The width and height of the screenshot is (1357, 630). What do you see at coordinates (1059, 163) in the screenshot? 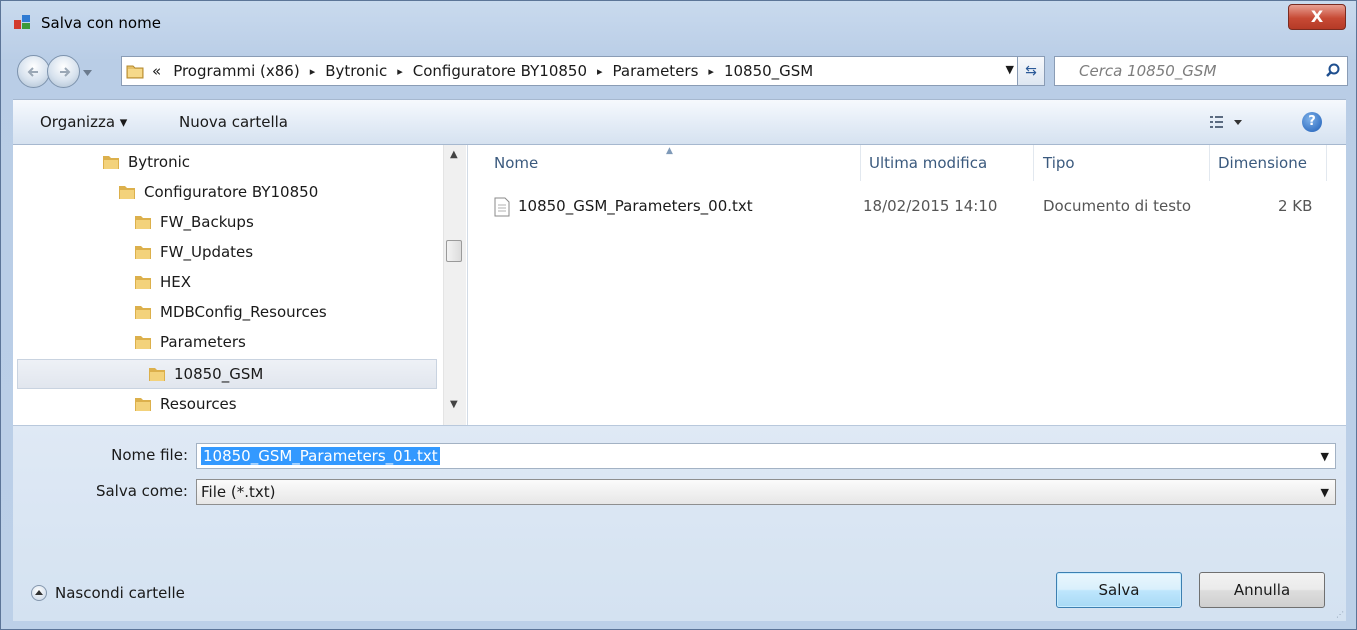
I see `column-header-type: Tipo` at bounding box center [1059, 163].